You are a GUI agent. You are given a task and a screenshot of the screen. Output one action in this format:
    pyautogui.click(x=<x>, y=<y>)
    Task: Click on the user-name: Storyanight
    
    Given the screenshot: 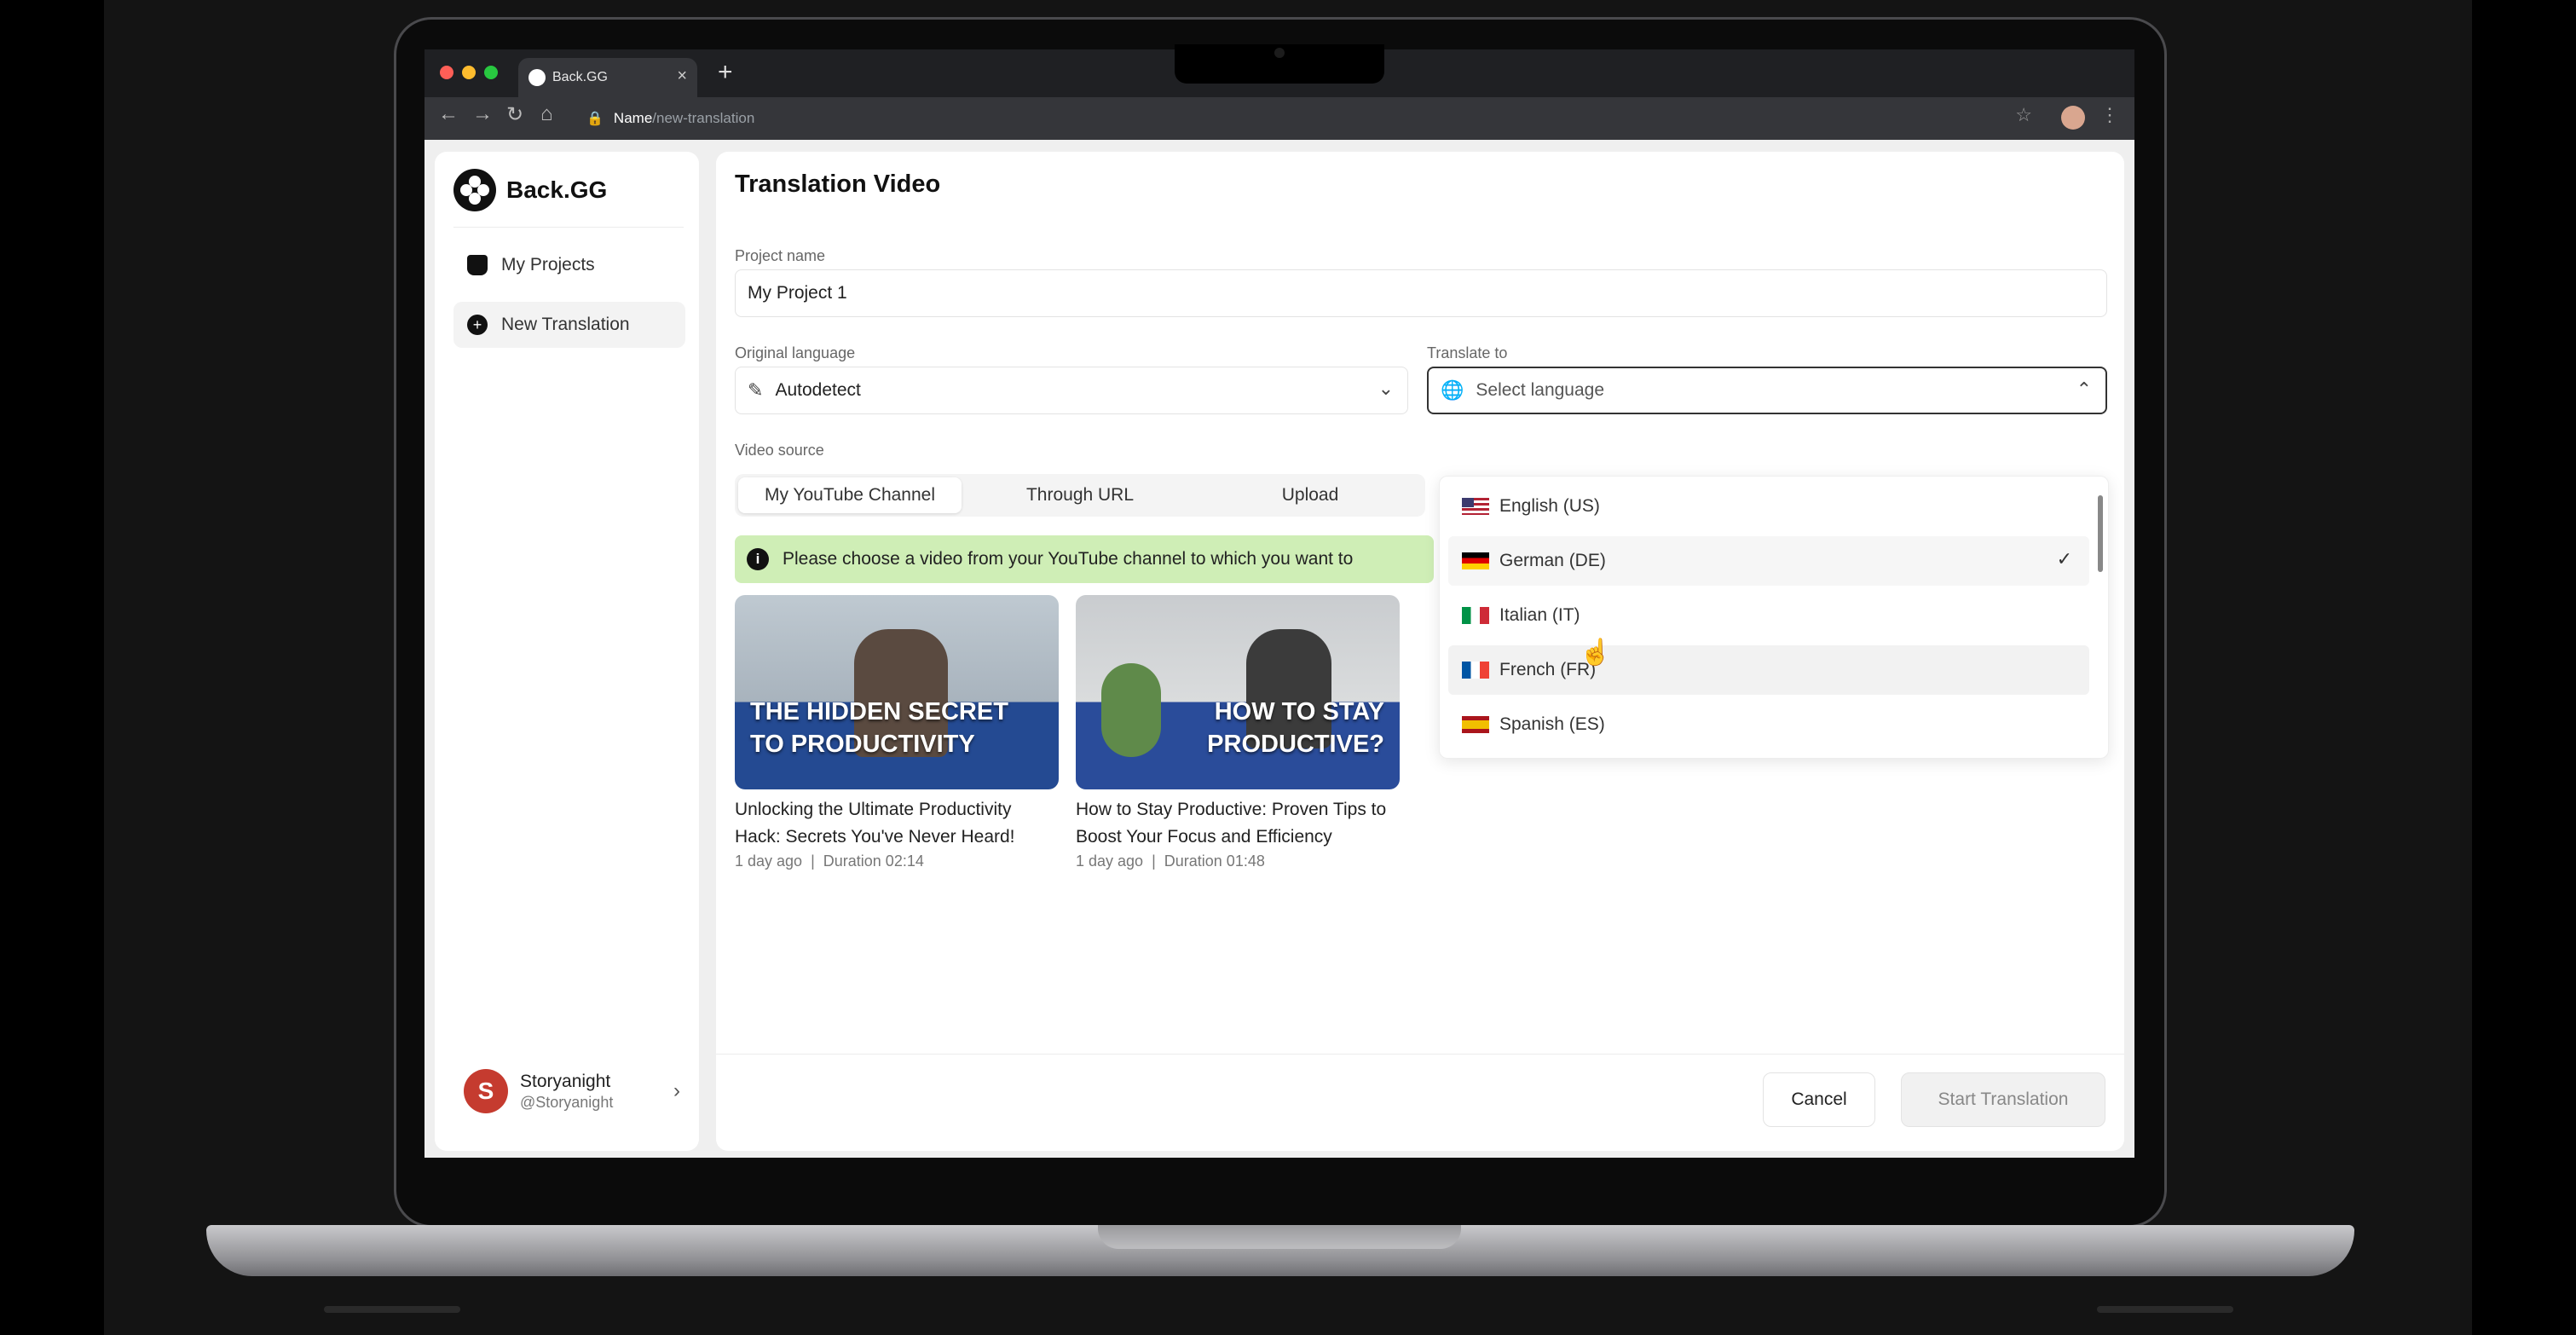 What is the action you would take?
    pyautogui.click(x=565, y=1081)
    